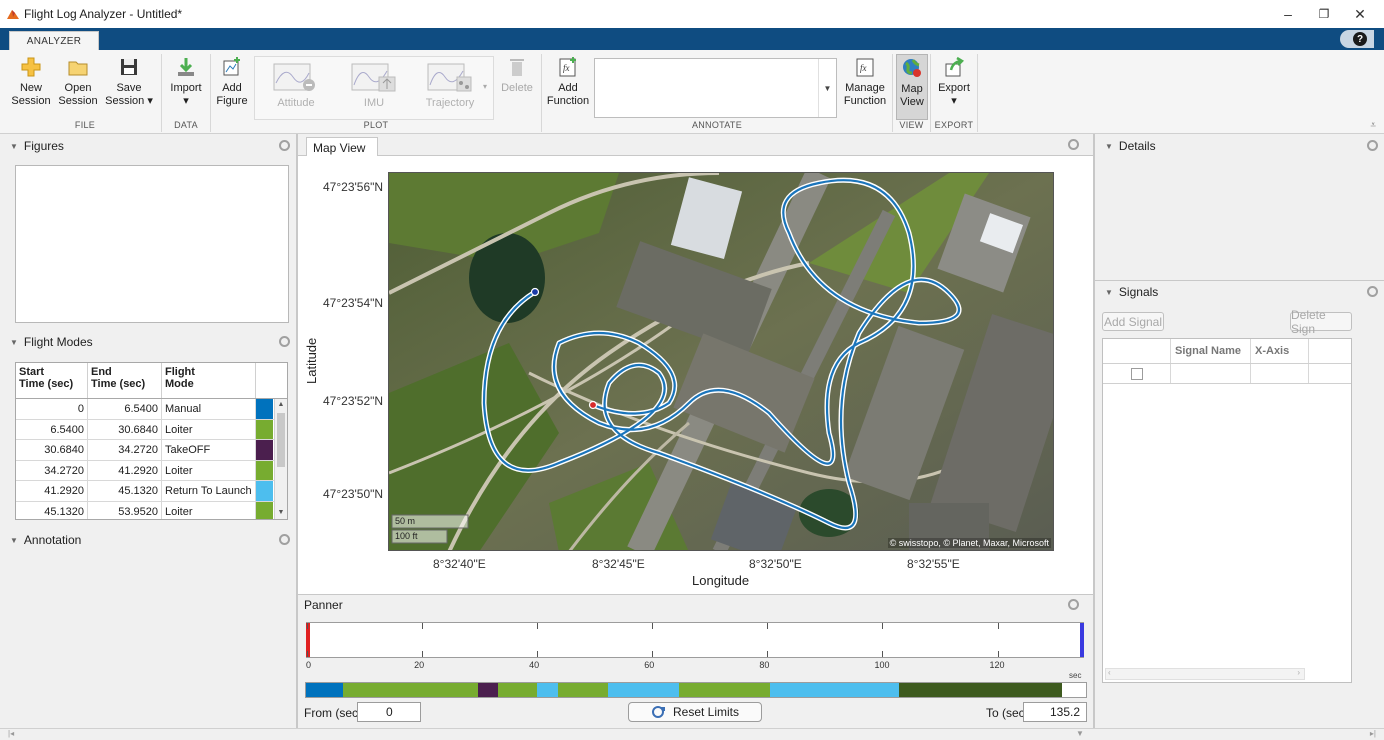 This screenshot has width=1384, height=740. Describe the element at coordinates (281, 405) in the screenshot. I see `scroll-up-icon: ▲` at that location.